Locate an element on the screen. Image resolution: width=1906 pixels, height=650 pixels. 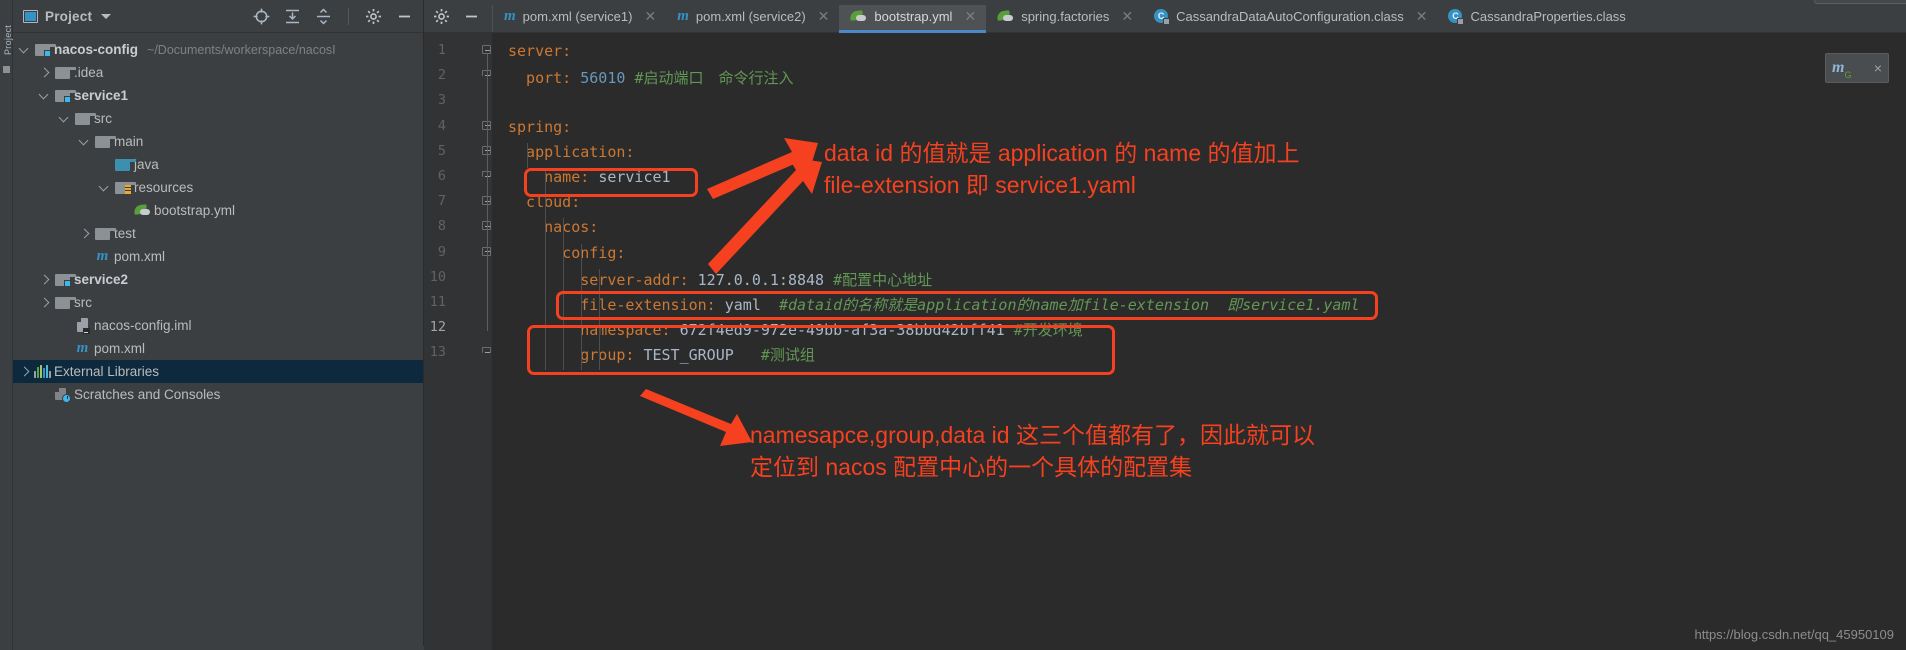
tree-row: service1 is located at coordinates (218, 95).